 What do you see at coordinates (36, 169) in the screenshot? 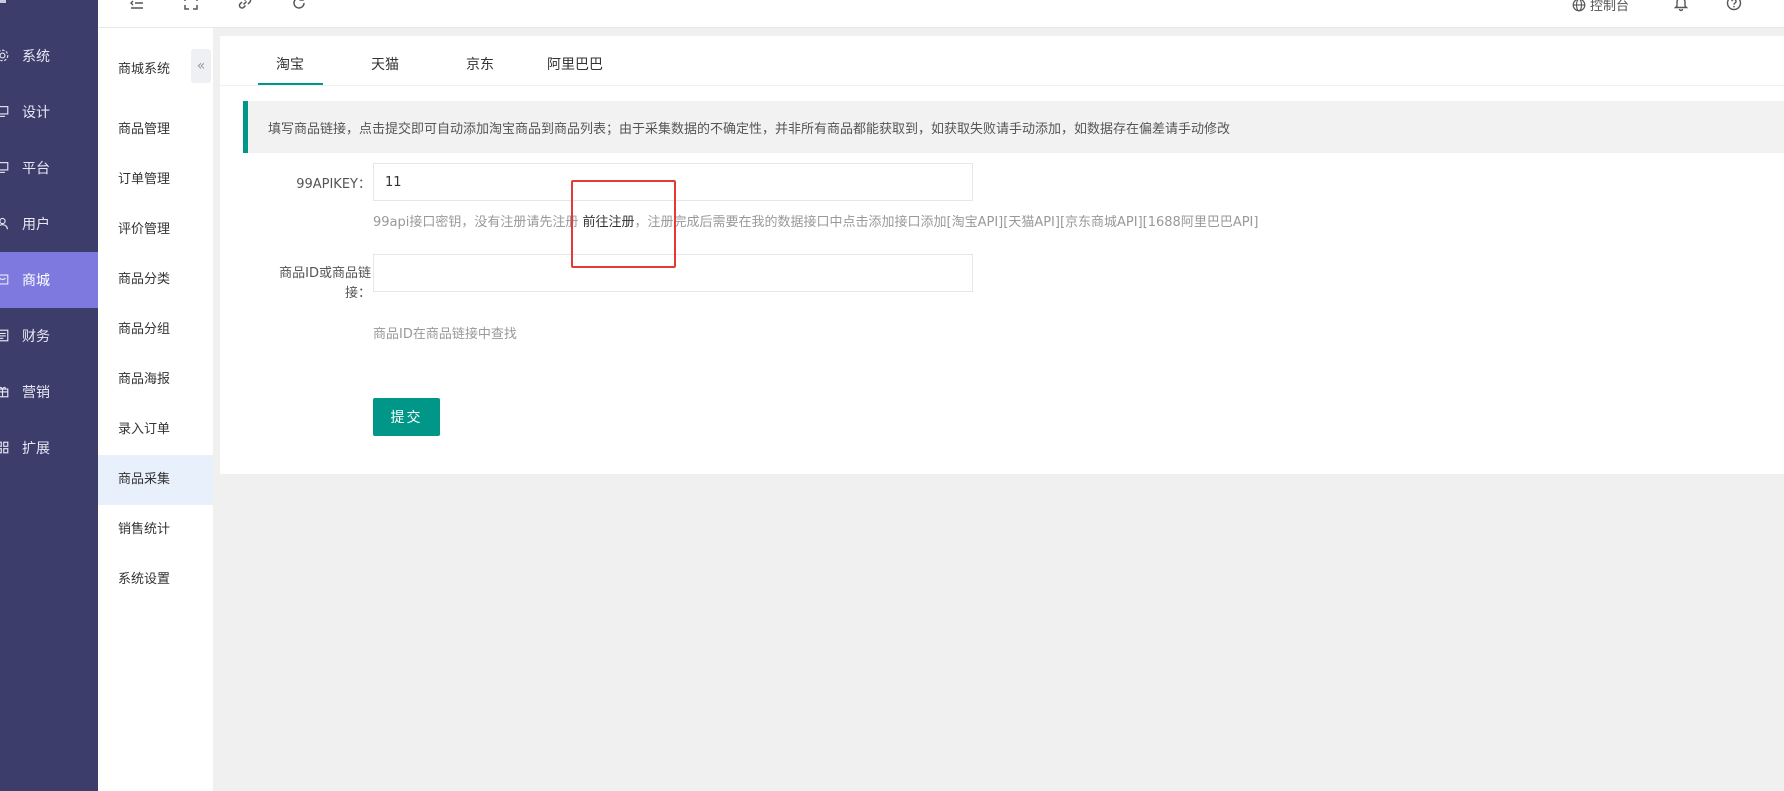
I see `nav-label: 平台` at bounding box center [36, 169].